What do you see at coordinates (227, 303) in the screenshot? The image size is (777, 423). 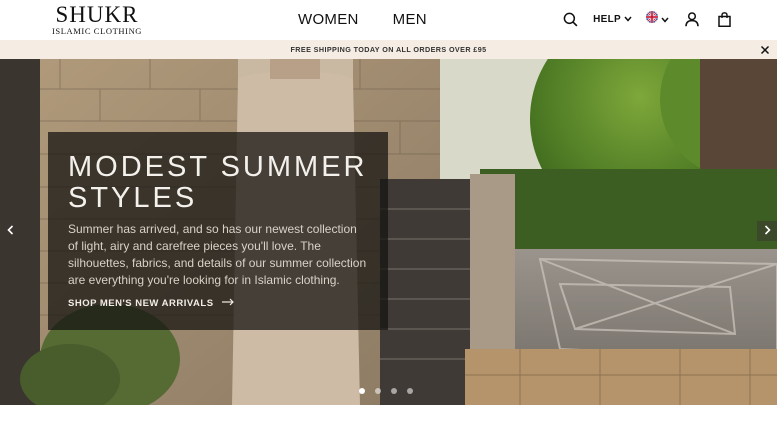 I see `arrow-right-icon` at bounding box center [227, 303].